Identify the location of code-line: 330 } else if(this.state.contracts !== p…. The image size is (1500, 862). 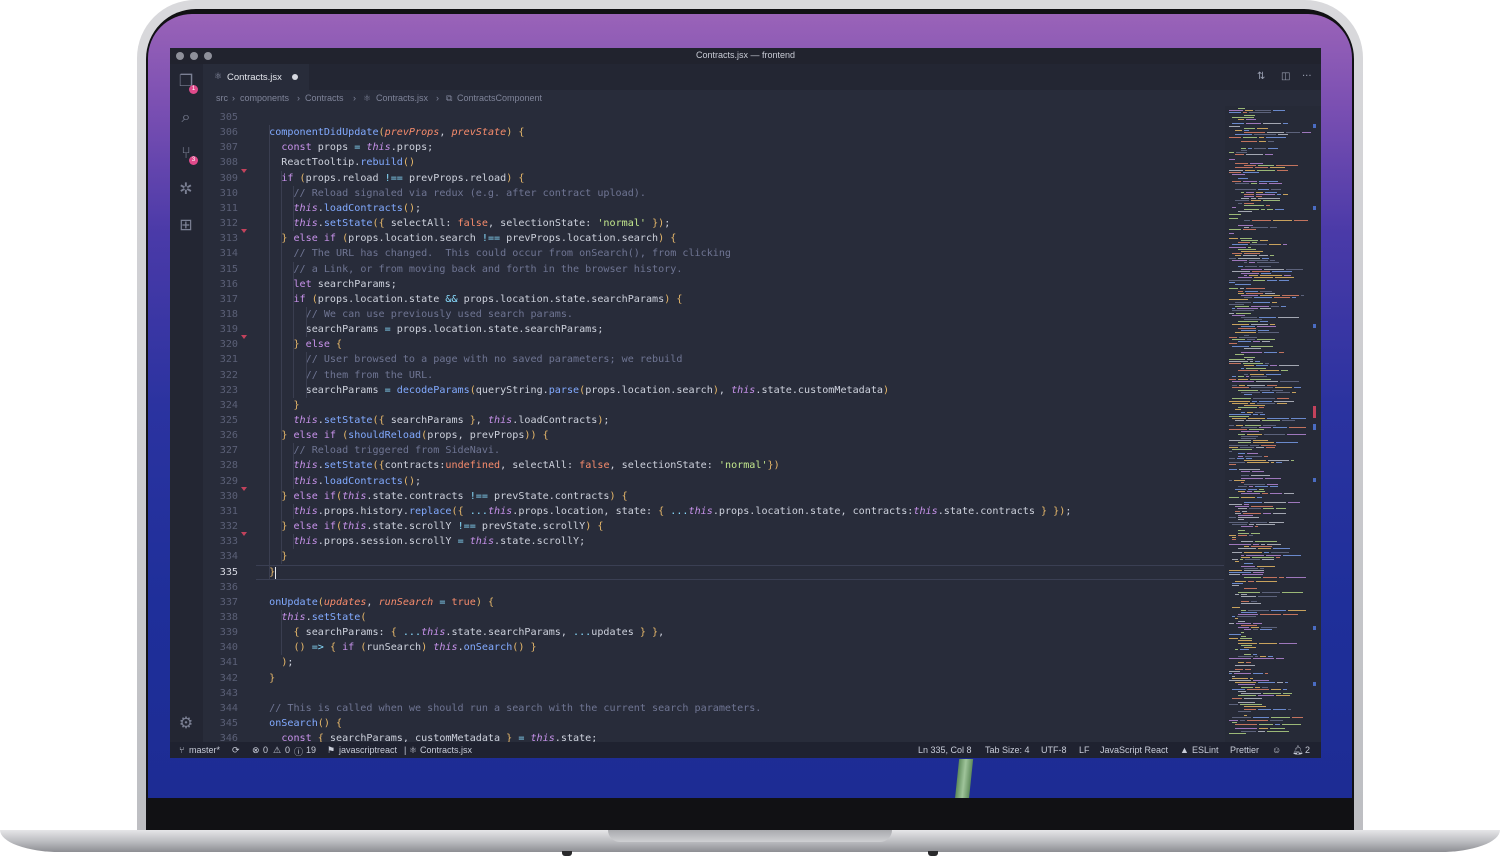
(714, 495).